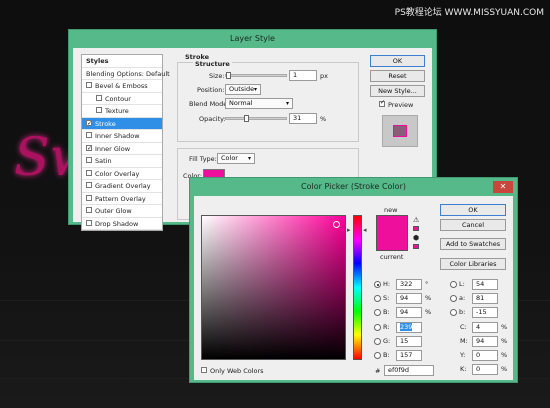  What do you see at coordinates (409, 341) in the screenshot?
I see `rgb-input-g: 15` at bounding box center [409, 341].